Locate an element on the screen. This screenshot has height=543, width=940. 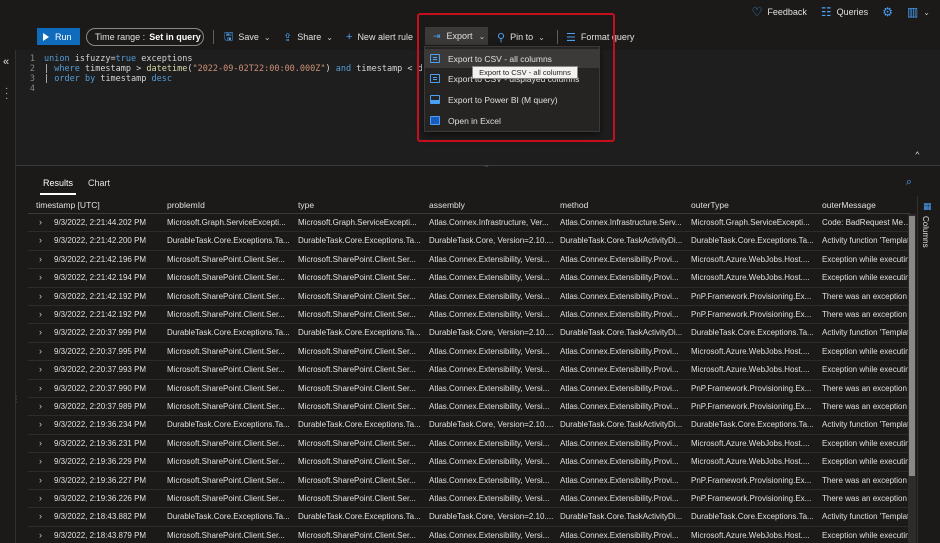
search-icon: ⌕ is located at coordinates (909, 182).